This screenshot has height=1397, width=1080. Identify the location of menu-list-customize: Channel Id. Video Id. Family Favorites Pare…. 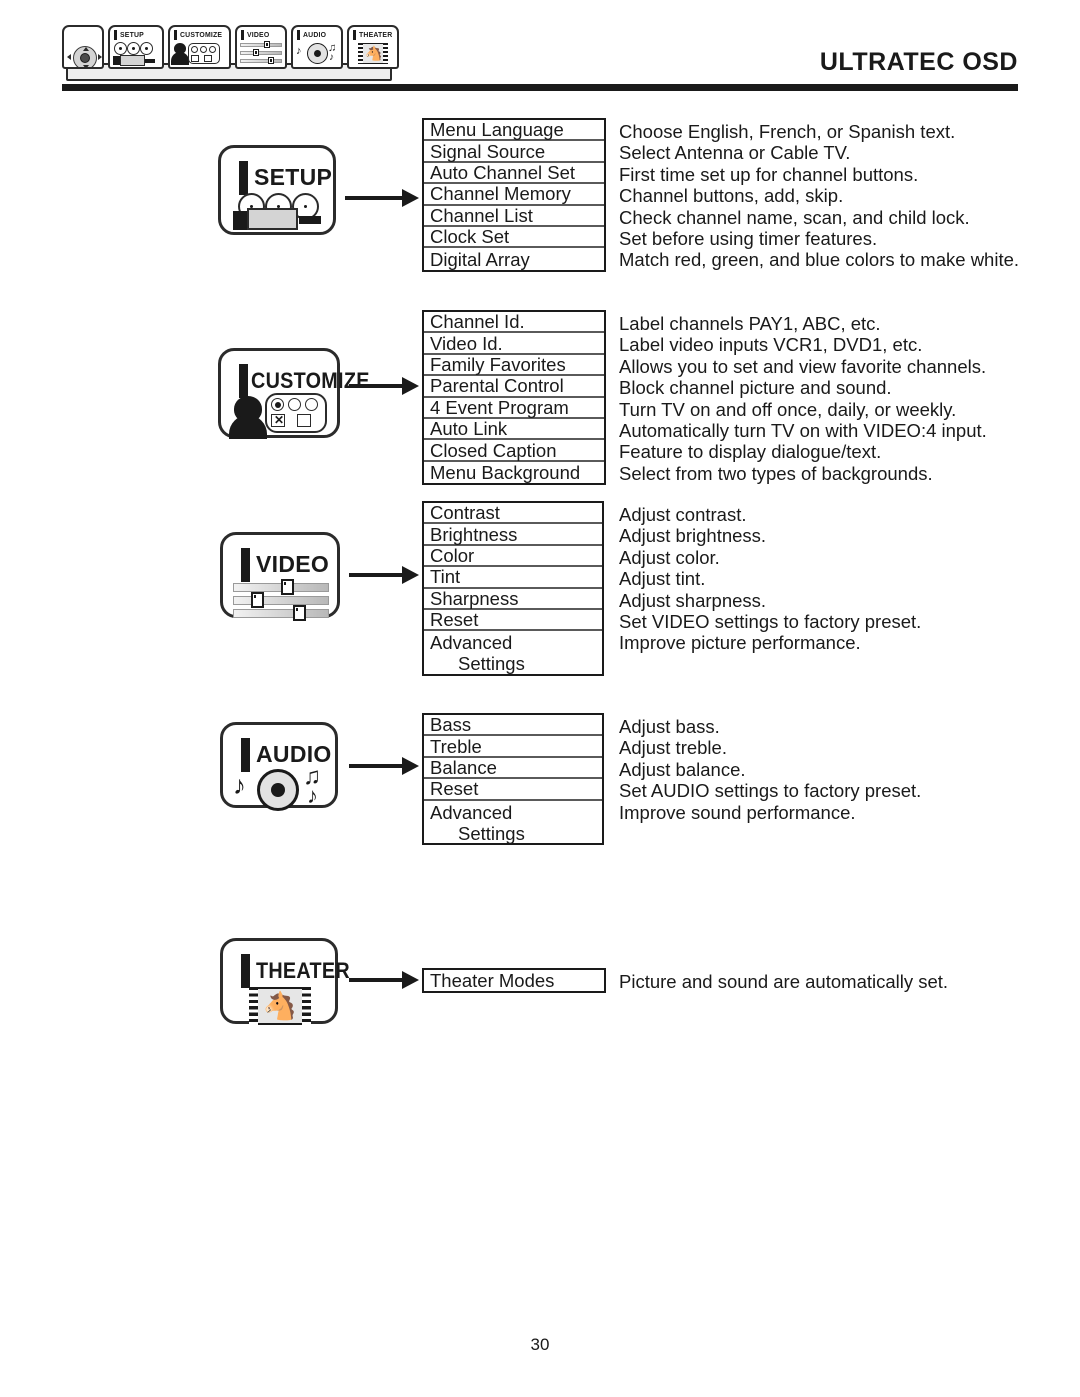
(514, 398).